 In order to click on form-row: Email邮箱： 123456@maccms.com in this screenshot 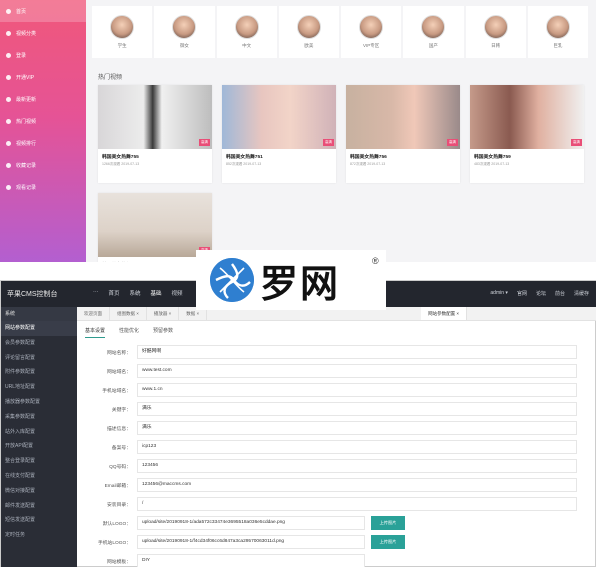, I will do `click(334, 485)`.